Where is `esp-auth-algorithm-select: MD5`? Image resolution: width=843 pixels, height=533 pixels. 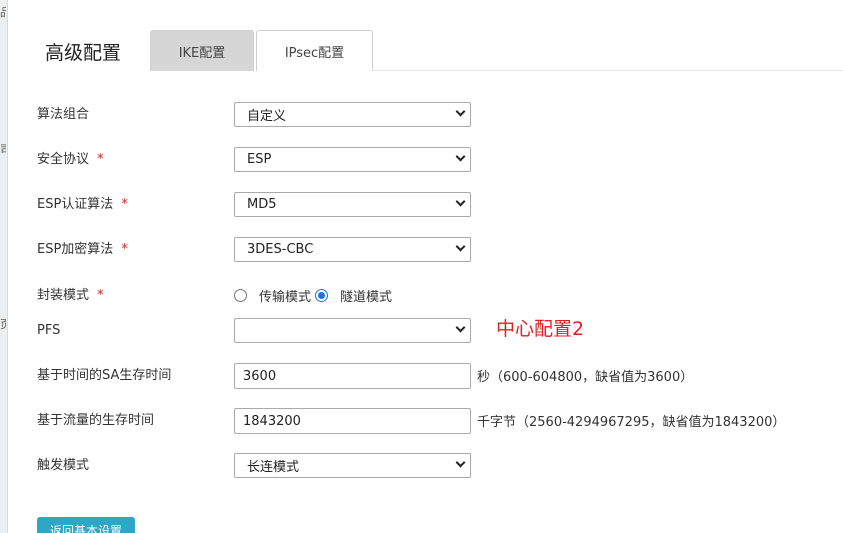
esp-auth-algorithm-select: MD5 is located at coordinates (352, 204).